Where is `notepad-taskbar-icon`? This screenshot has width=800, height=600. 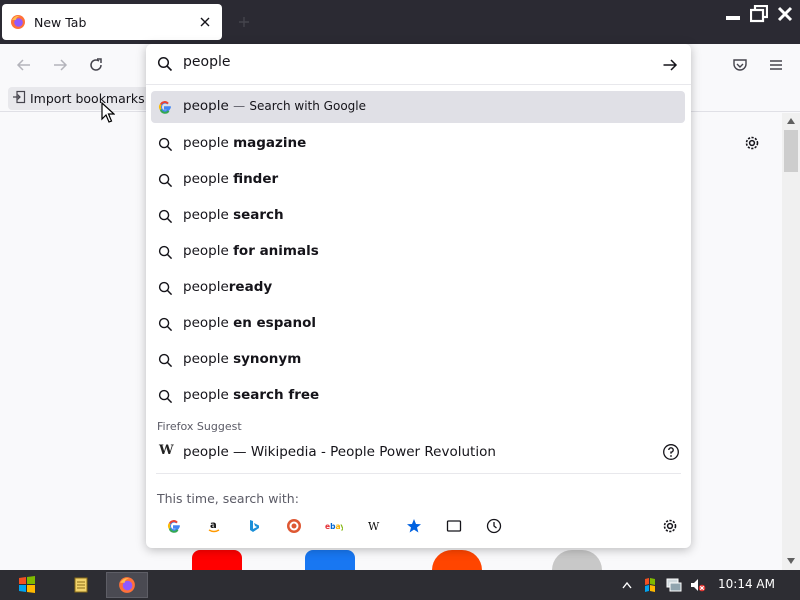 notepad-taskbar-icon is located at coordinates (81, 585).